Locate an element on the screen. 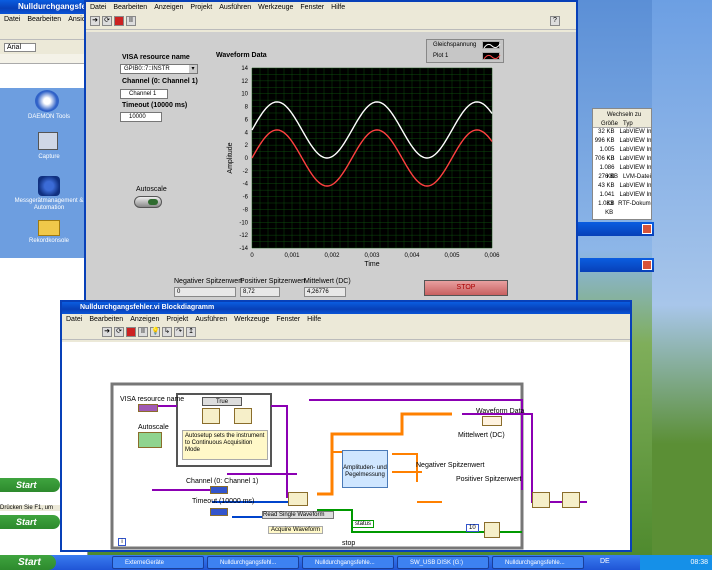  daemon-icon is located at coordinates (47, 101).